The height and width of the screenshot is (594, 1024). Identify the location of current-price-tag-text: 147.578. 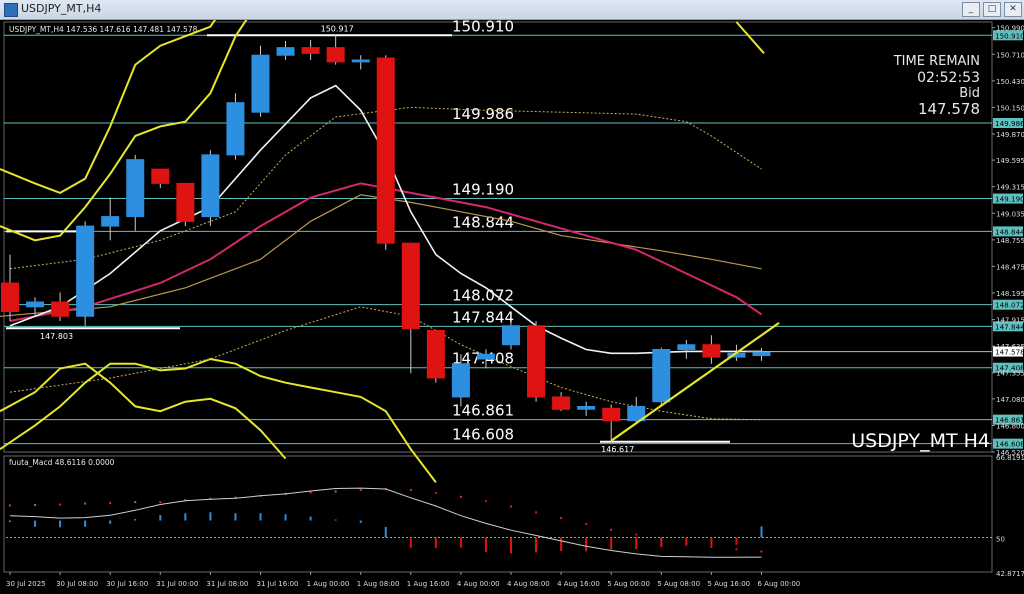
(1009, 352).